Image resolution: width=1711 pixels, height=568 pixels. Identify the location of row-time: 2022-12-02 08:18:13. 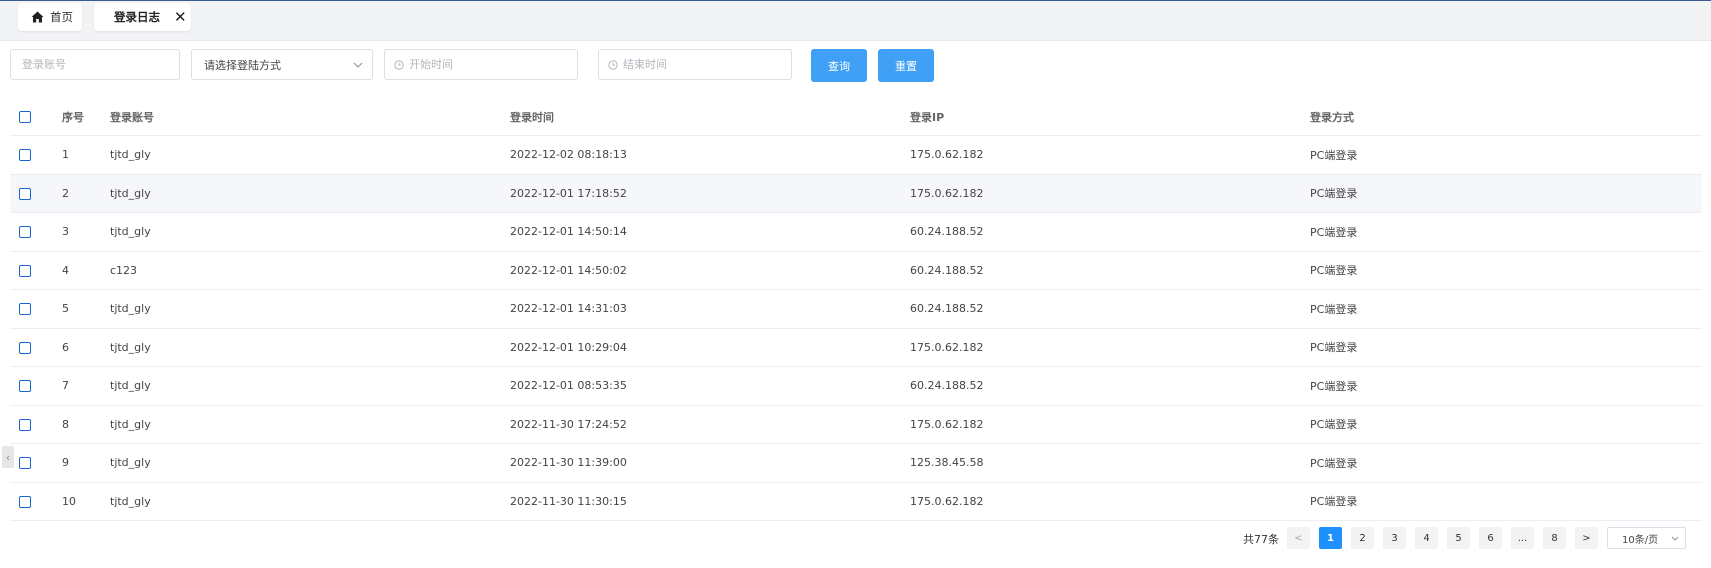
(568, 155).